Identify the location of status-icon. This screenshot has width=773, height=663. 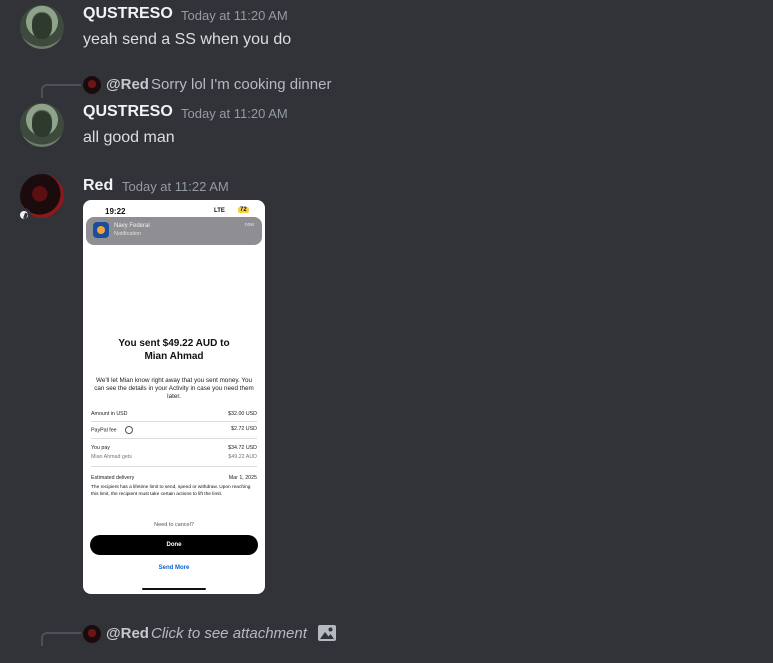
(24, 215).